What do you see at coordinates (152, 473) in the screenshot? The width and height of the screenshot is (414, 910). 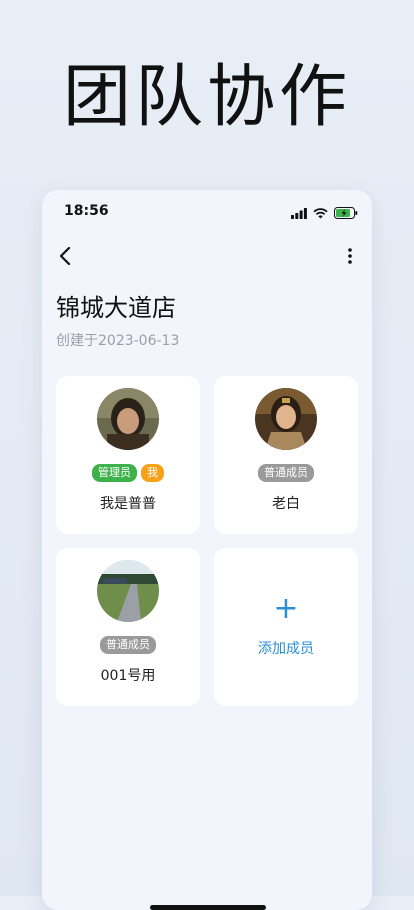 I see `me-badge: 我` at bounding box center [152, 473].